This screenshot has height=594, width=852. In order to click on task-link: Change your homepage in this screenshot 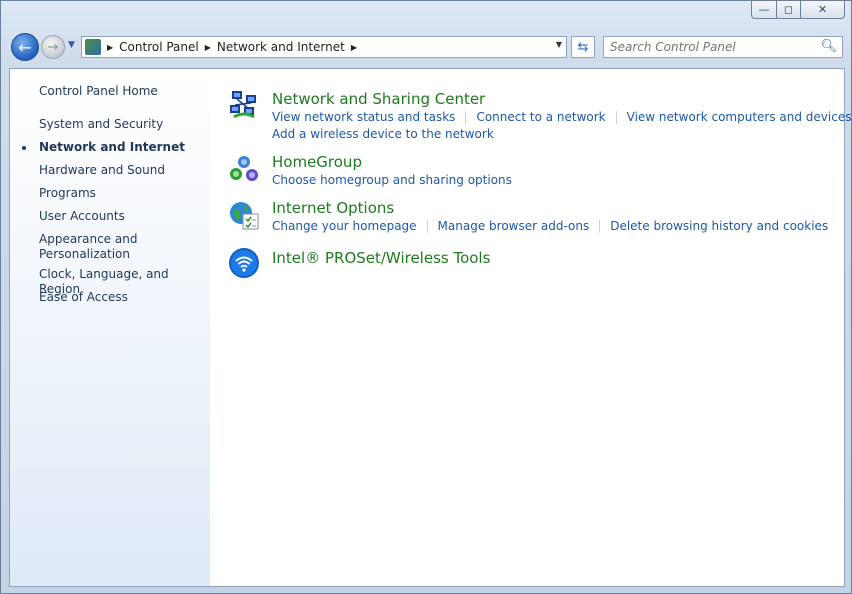, I will do `click(344, 226)`.